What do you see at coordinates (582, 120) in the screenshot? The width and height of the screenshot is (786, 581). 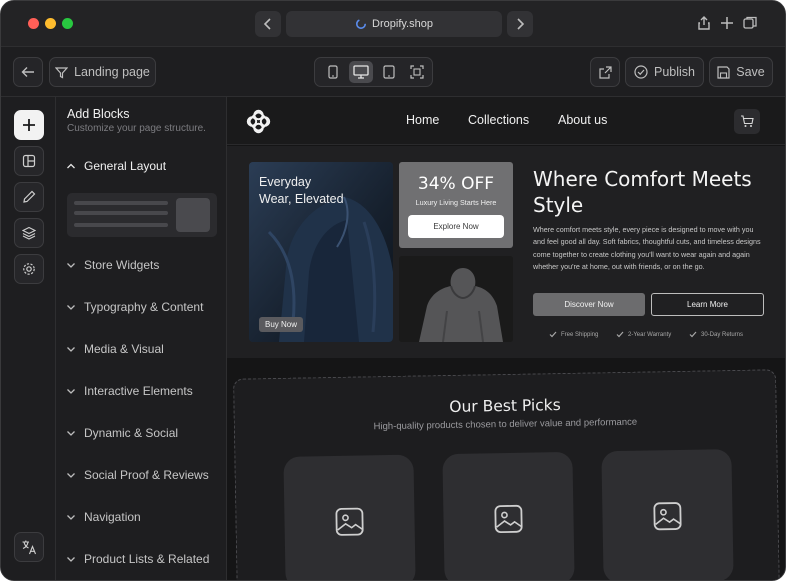 I see `nav-link-about: About us` at bounding box center [582, 120].